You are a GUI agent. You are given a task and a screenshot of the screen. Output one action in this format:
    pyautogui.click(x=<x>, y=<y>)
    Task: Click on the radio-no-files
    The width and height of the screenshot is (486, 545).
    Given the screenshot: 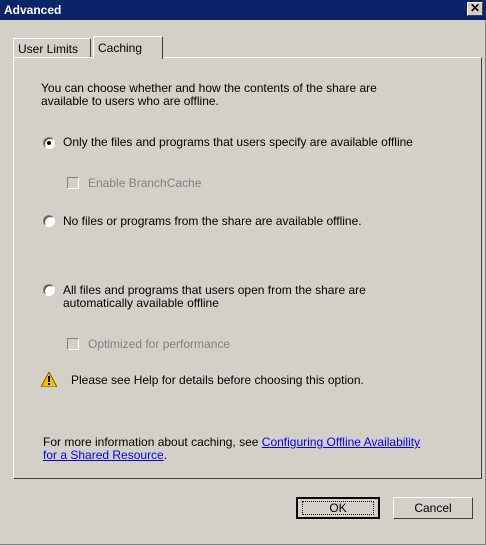 What is the action you would take?
    pyautogui.click(x=49, y=221)
    